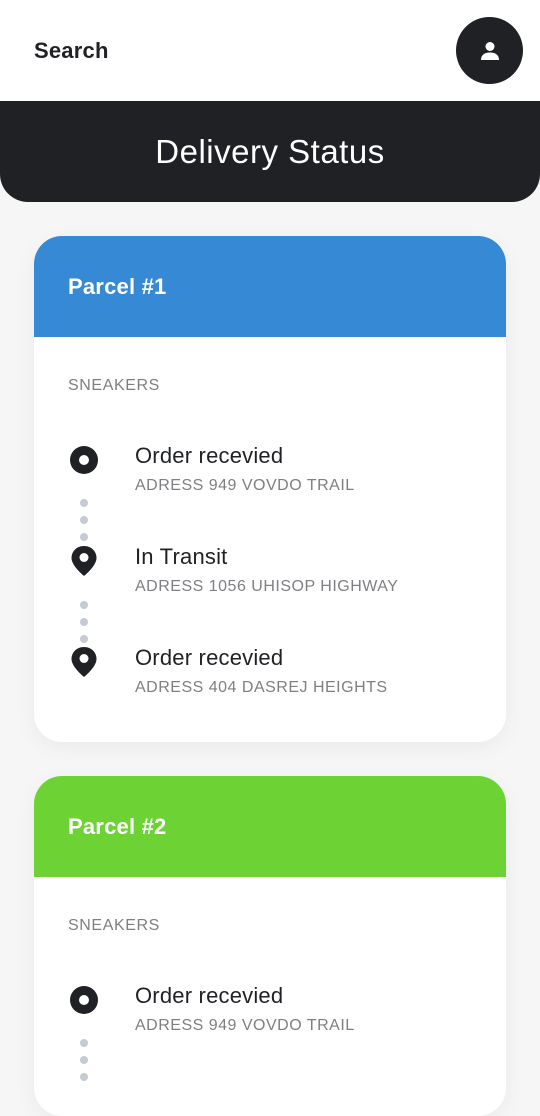 The height and width of the screenshot is (1116, 540). I want to click on parcel-title: Parcel #2, so click(117, 826).